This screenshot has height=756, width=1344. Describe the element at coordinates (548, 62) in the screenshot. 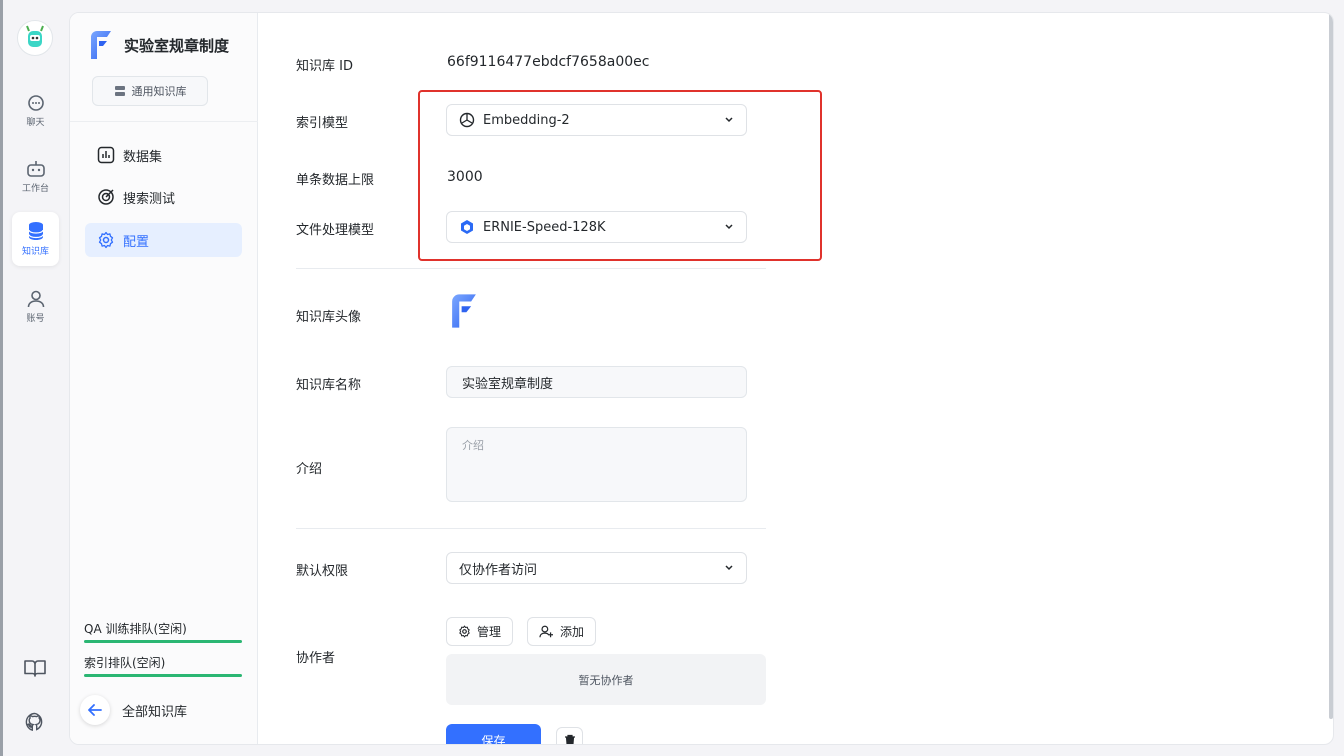

I see `kb-id-value: 66f9116477ebdcf7658a00ec` at that location.